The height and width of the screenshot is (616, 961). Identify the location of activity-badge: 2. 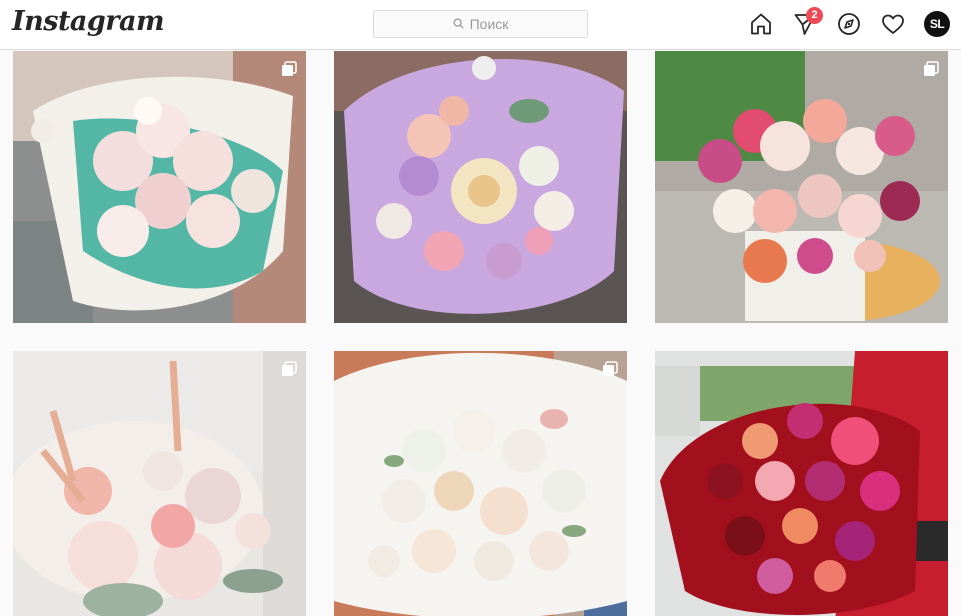
(814, 15).